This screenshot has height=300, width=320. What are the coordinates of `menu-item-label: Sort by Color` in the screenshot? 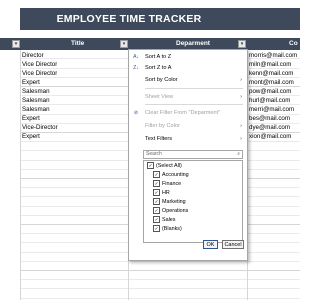 It's located at (161, 80).